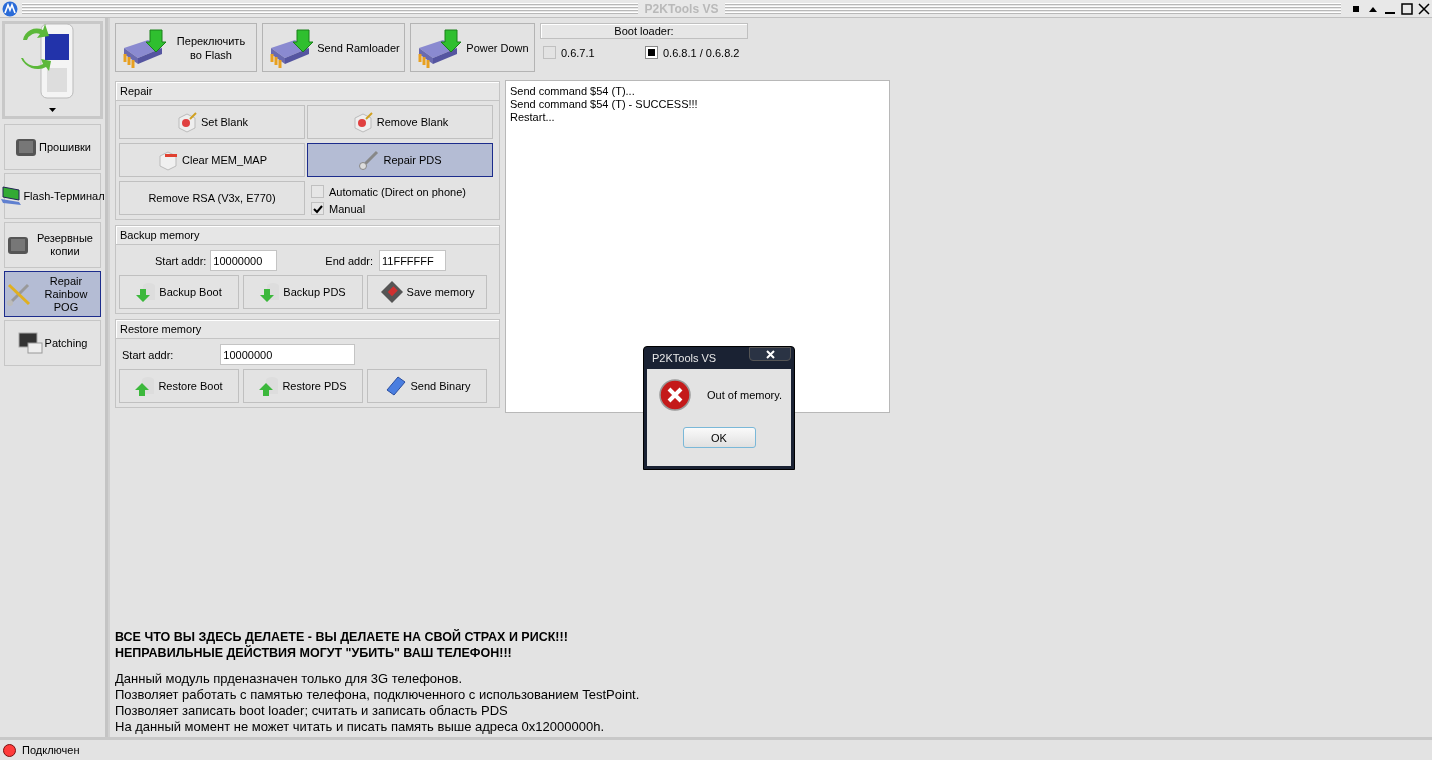 The image size is (1432, 760). Describe the element at coordinates (313, 653) in the screenshot. I see `warning-text: НЕПРАВИЛЬНЫЕ ДЕЙСТВИЯ МОГУТ "УБИТЬ" ВАШ ТЕЛЕФОН!!!` at that location.